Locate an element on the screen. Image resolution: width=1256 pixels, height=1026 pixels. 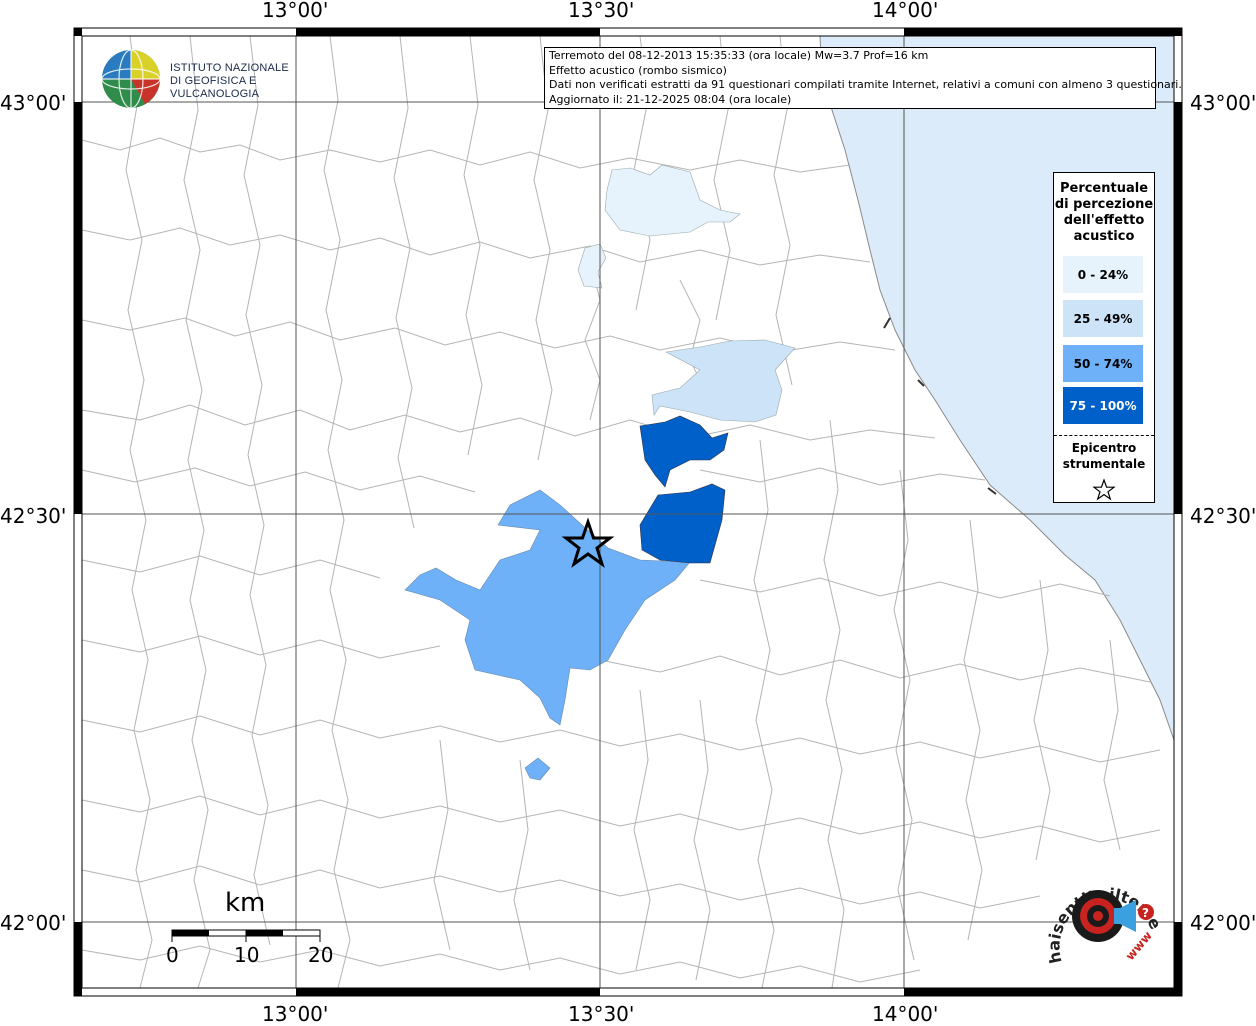
legend-item-25-49: 25 - 49% is located at coordinates (1103, 318).